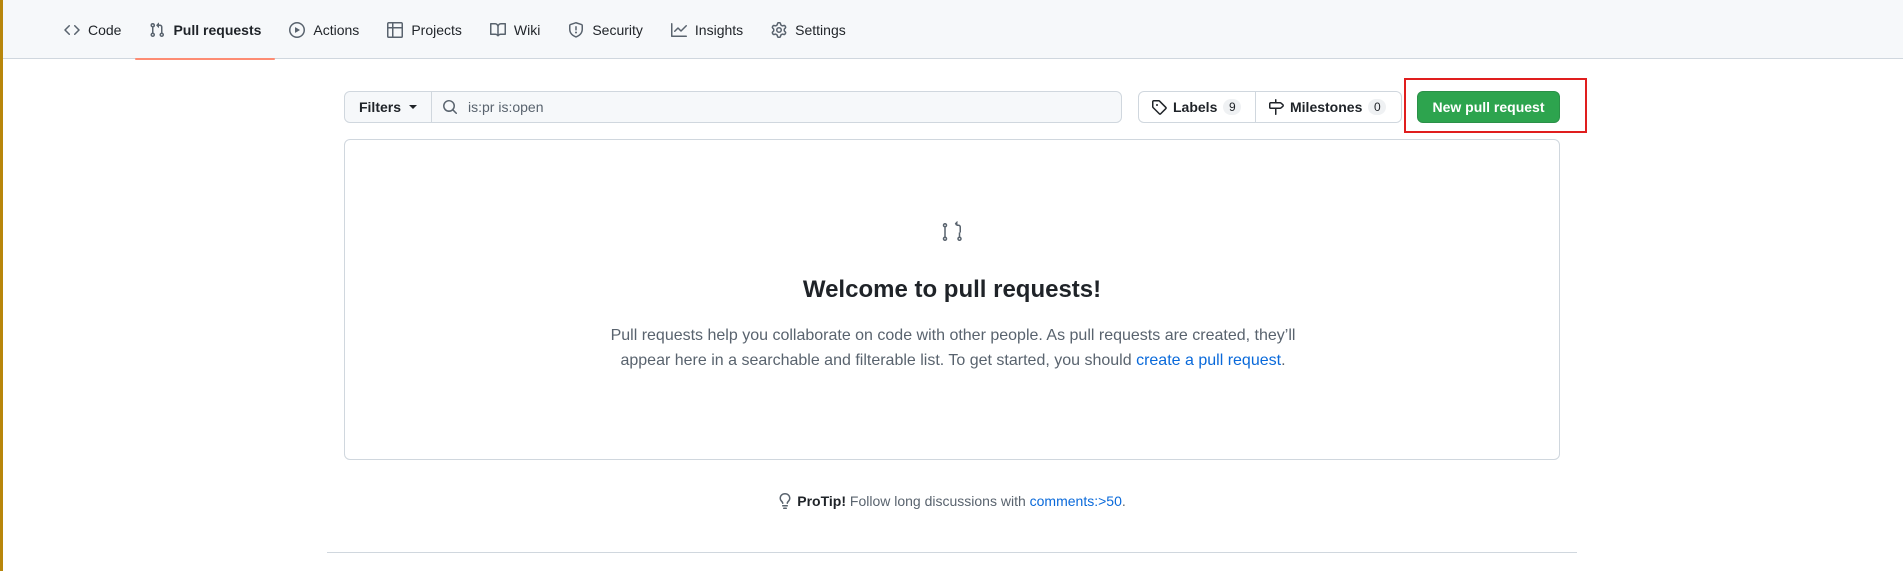  What do you see at coordinates (379, 107) in the screenshot?
I see `filters-label: Filters` at bounding box center [379, 107].